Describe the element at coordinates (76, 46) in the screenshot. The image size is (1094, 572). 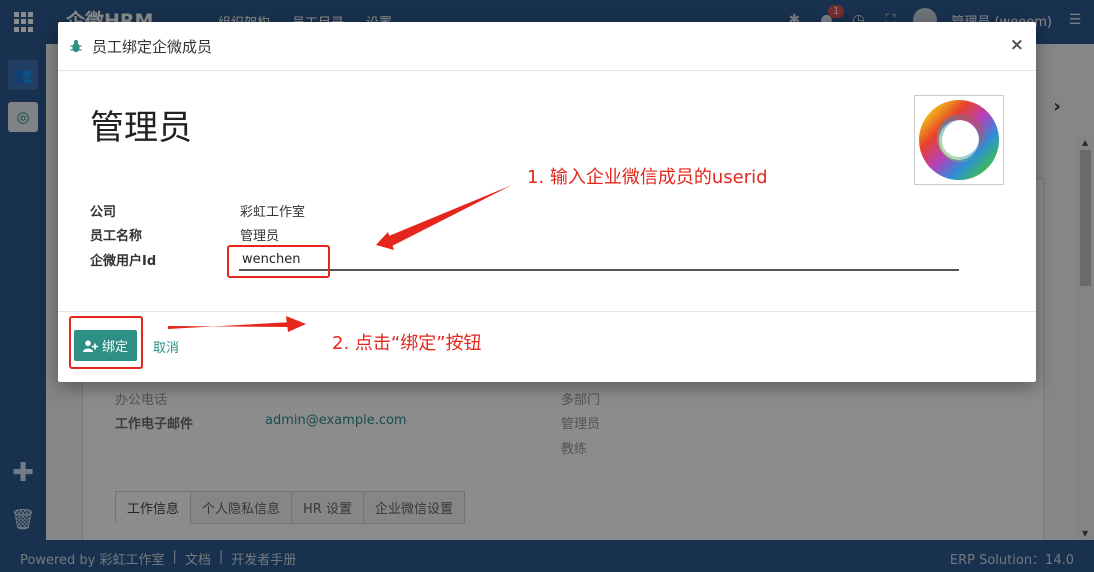
I see `bug-icon` at that location.